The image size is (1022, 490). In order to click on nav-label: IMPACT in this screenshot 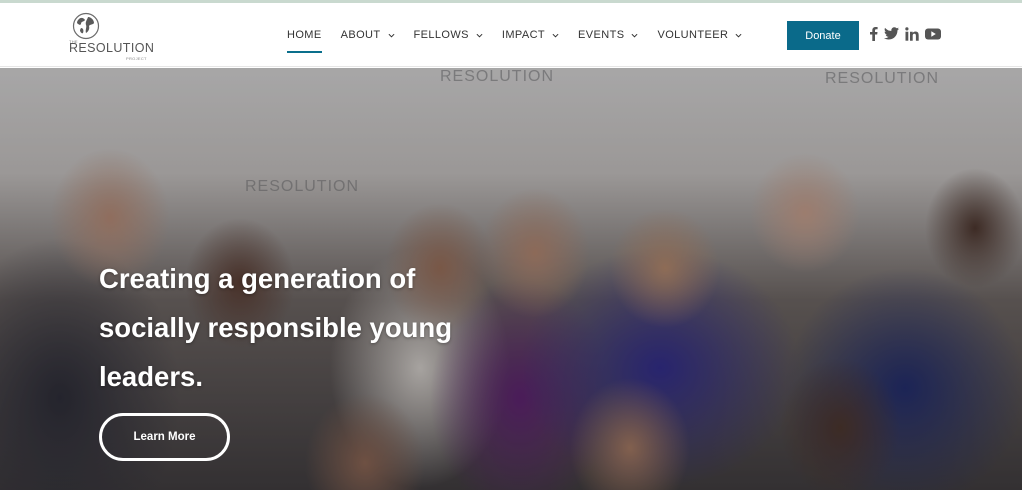, I will do `click(523, 35)`.